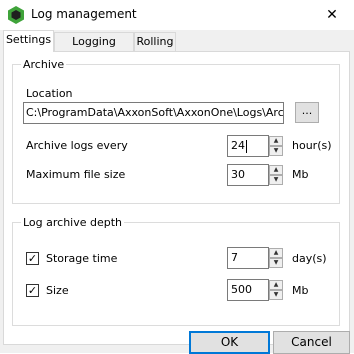 The width and height of the screenshot is (354, 354). I want to click on max-file-size-label: Maximum file size, so click(76, 174).